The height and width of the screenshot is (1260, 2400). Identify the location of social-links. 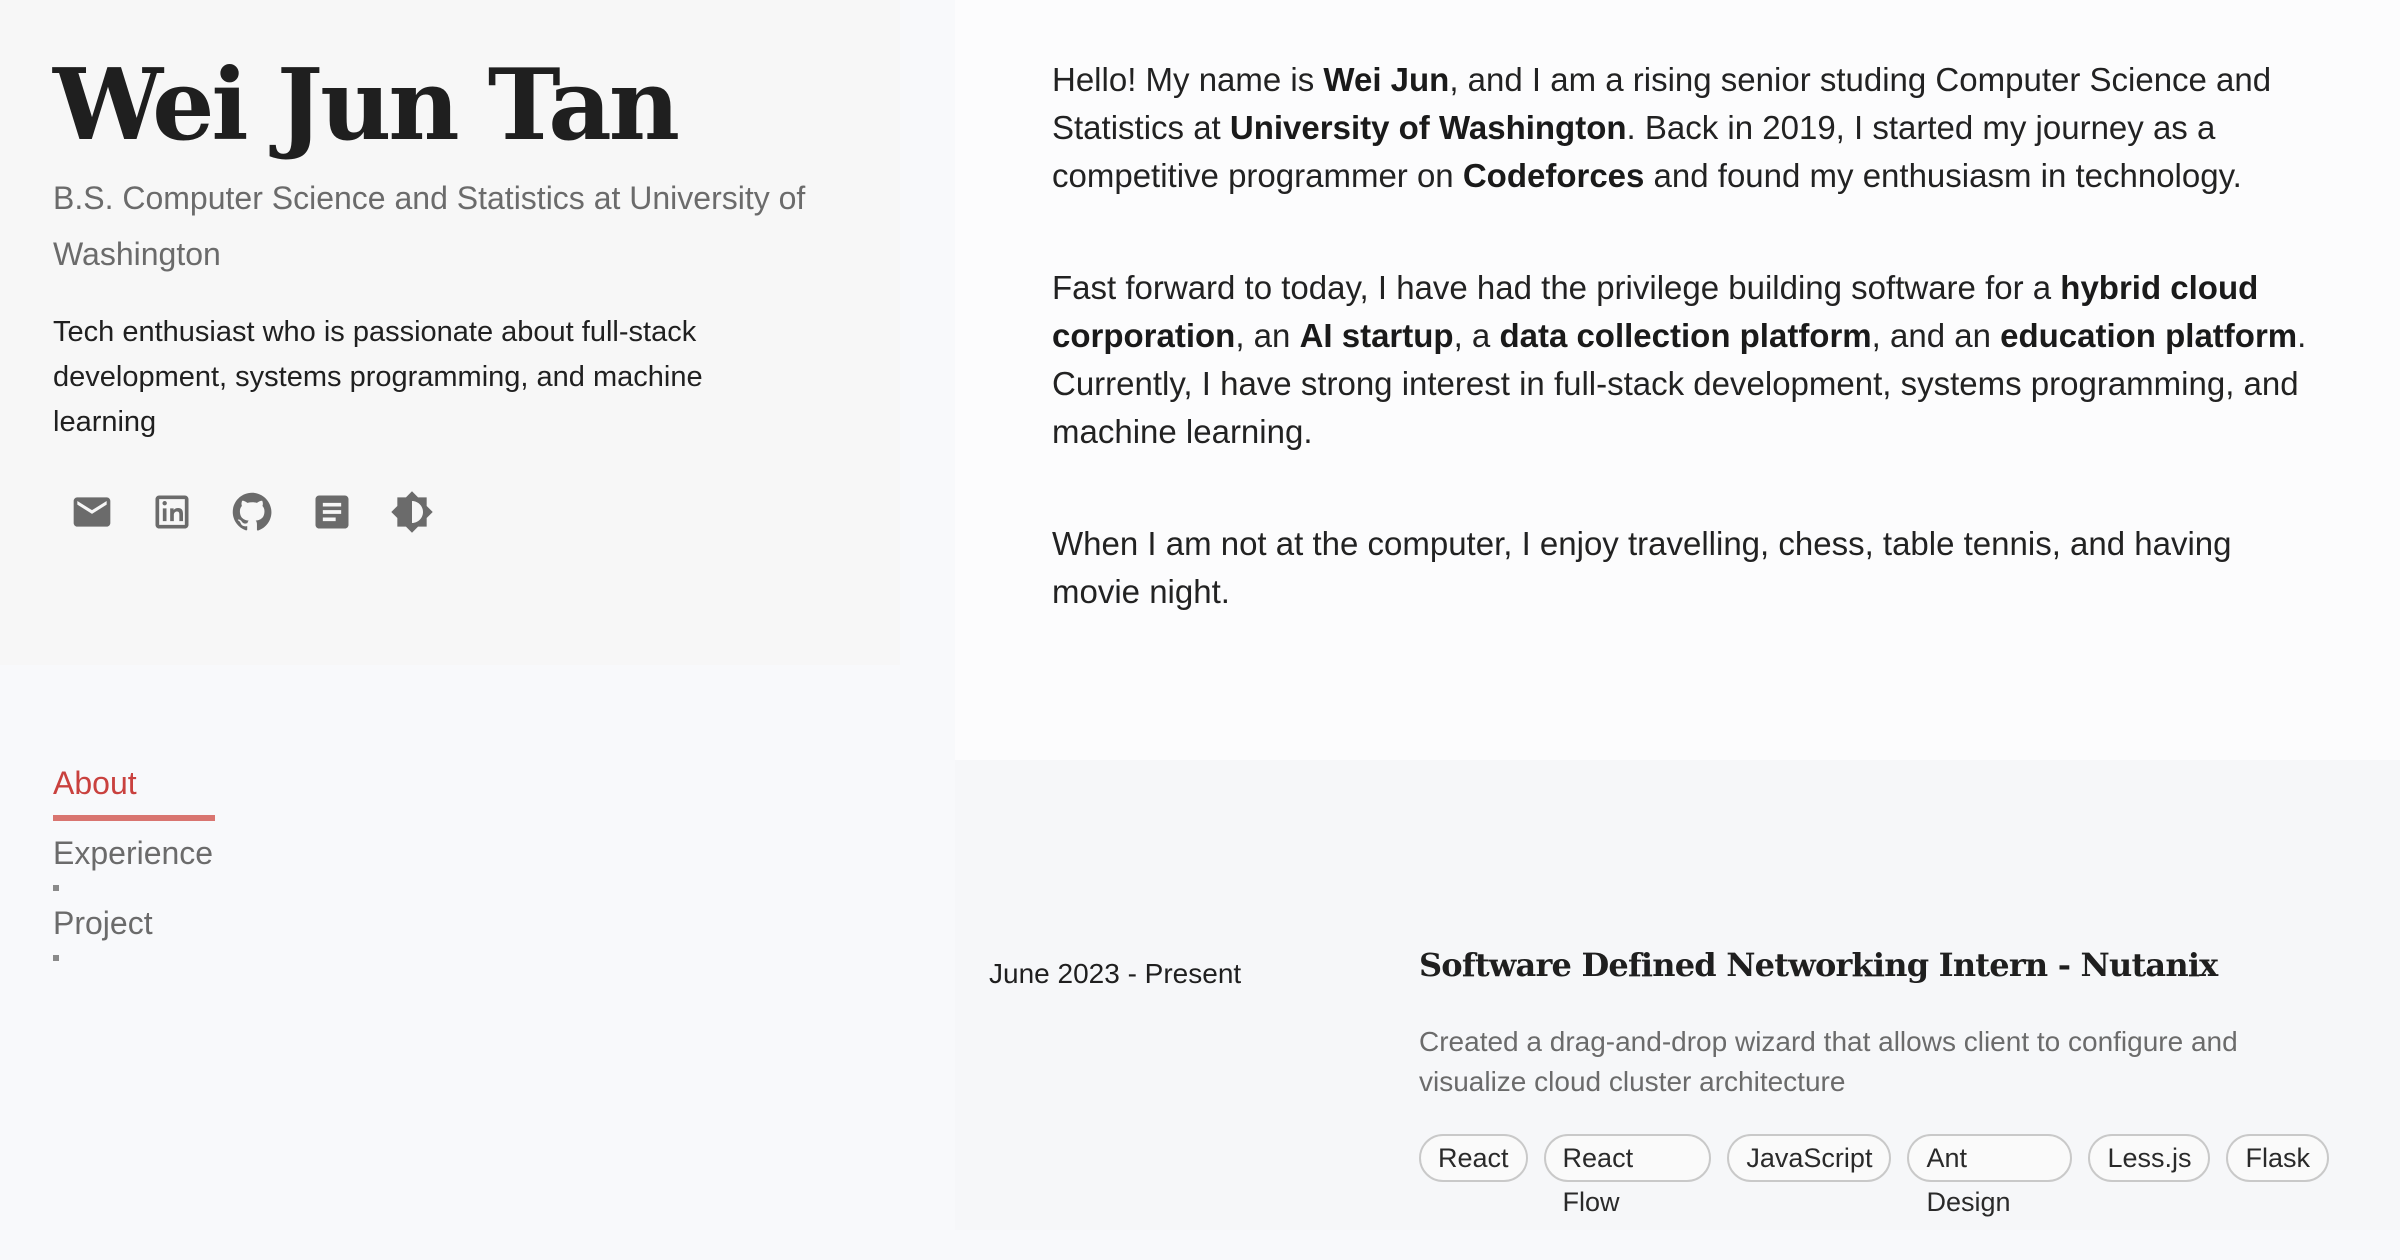
(252, 512).